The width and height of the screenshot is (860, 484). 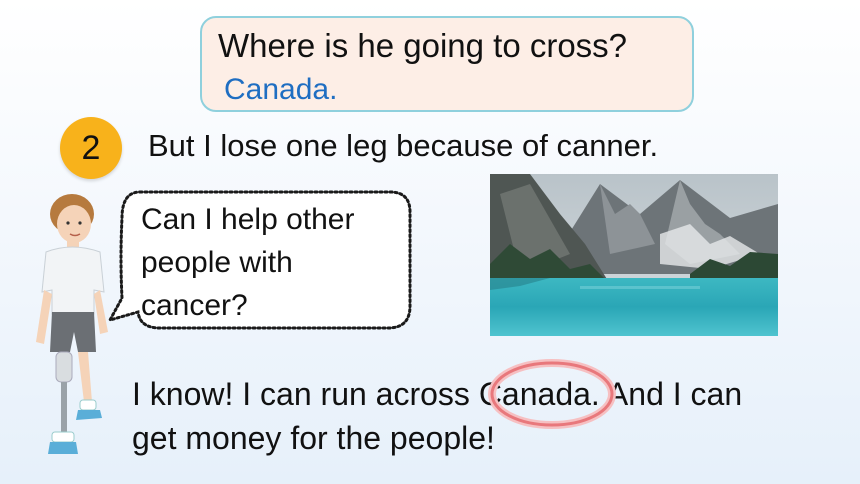 What do you see at coordinates (72, 324) in the screenshot?
I see `boy-character` at bounding box center [72, 324].